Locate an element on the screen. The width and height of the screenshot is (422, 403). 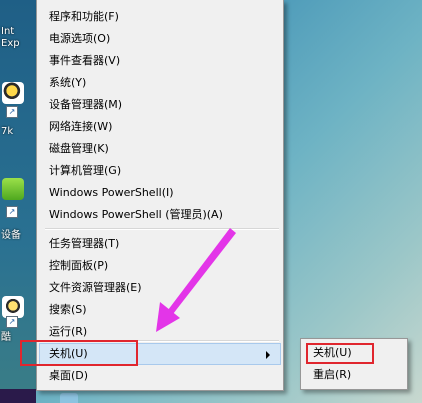
menu-item-desktop: 桌面(D) is located at coordinates (160, 376).